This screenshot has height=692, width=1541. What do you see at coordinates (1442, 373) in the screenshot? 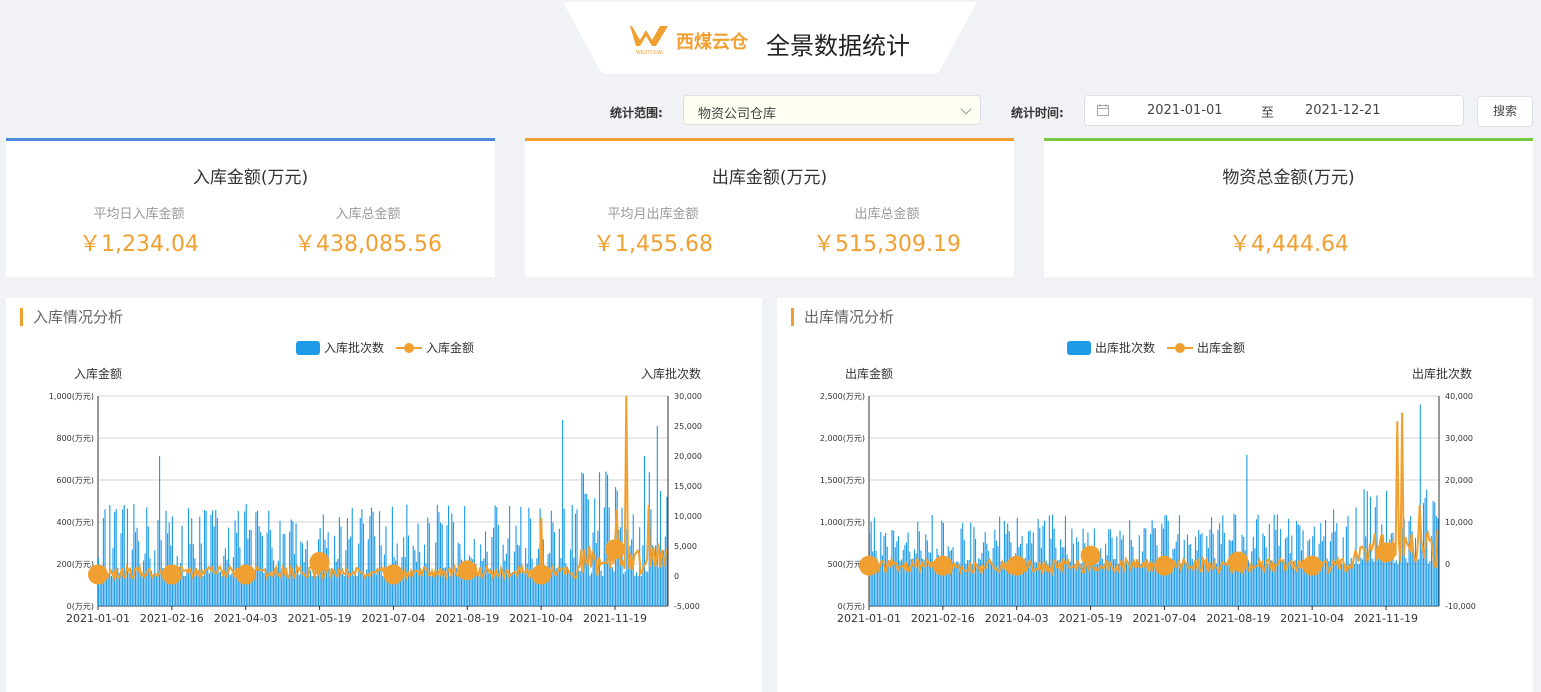
I see `right-axis-title: 出库批次数` at bounding box center [1442, 373].